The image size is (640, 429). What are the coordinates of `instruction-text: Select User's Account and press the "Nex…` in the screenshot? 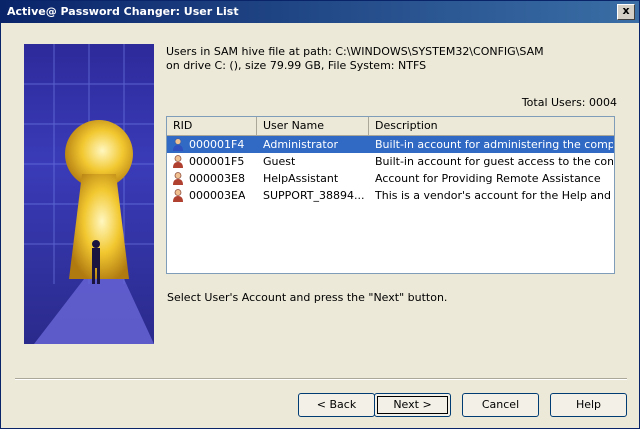 It's located at (307, 297).